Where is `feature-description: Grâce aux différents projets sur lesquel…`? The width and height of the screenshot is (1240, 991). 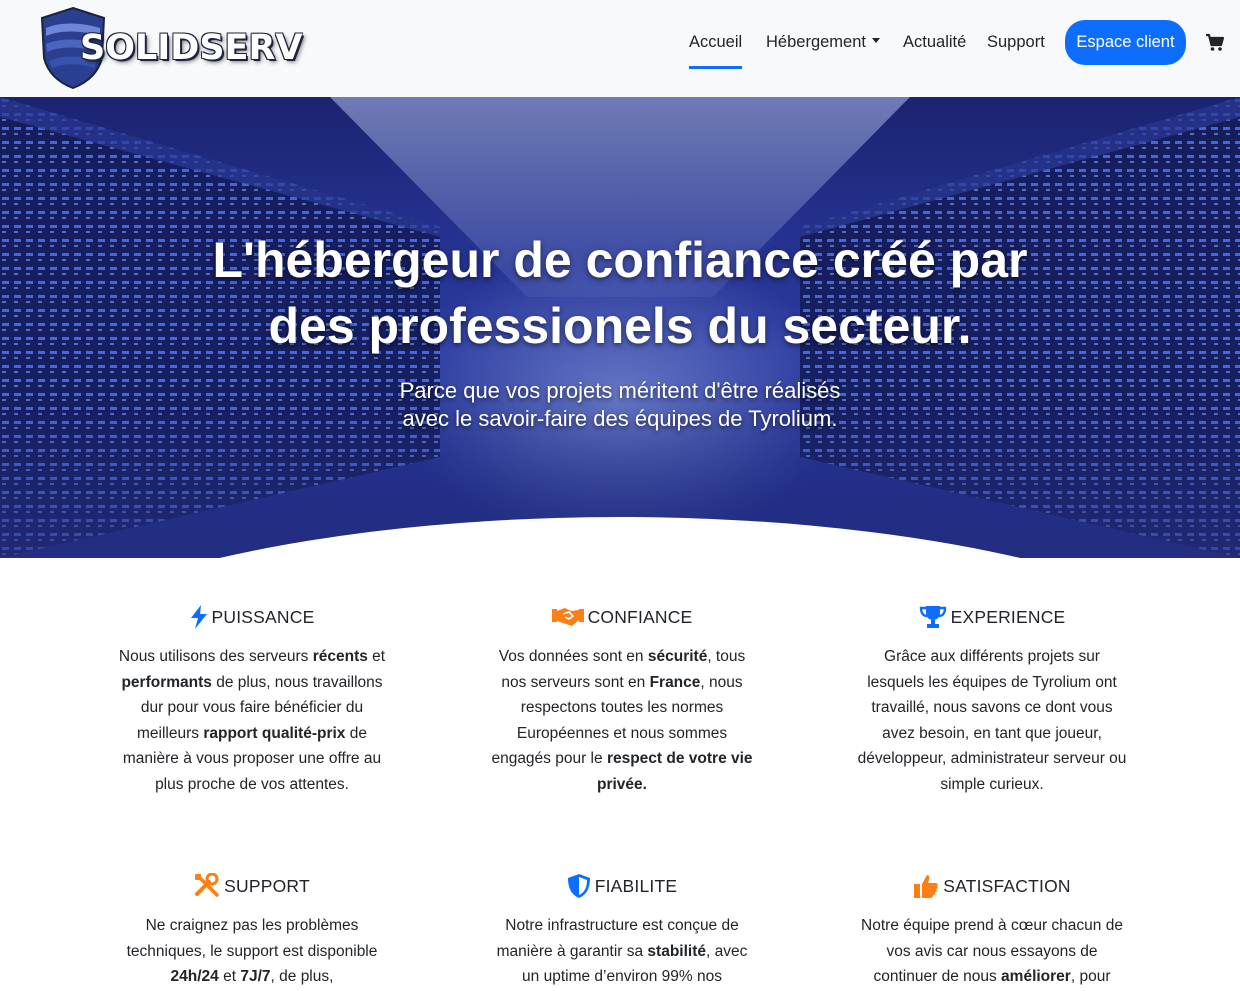 feature-description: Grâce aux différents projets sur lesquel… is located at coordinates (992, 720).